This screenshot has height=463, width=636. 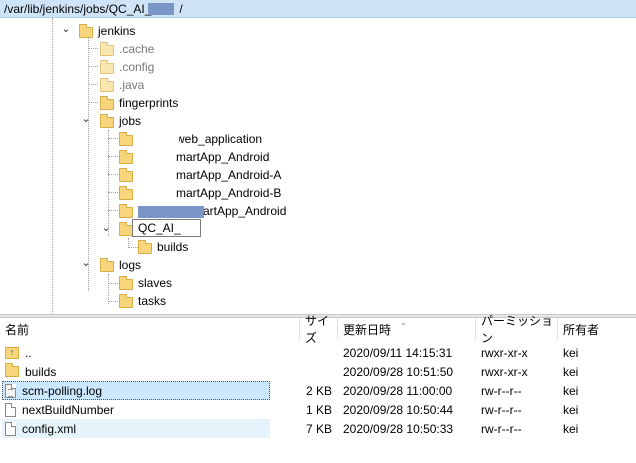 What do you see at coordinates (12, 352) in the screenshot?
I see `up-folder-icon: ↑` at bounding box center [12, 352].